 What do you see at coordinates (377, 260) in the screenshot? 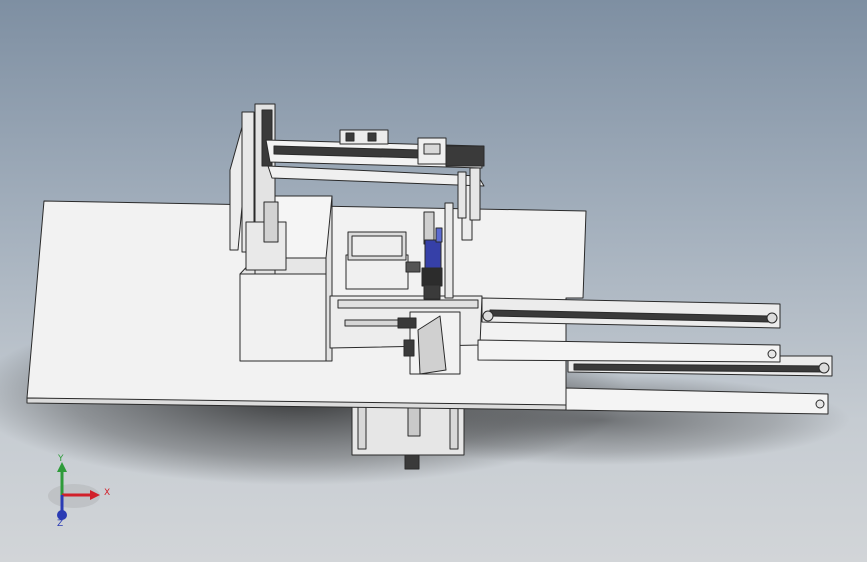
I see `center-box` at bounding box center [377, 260].